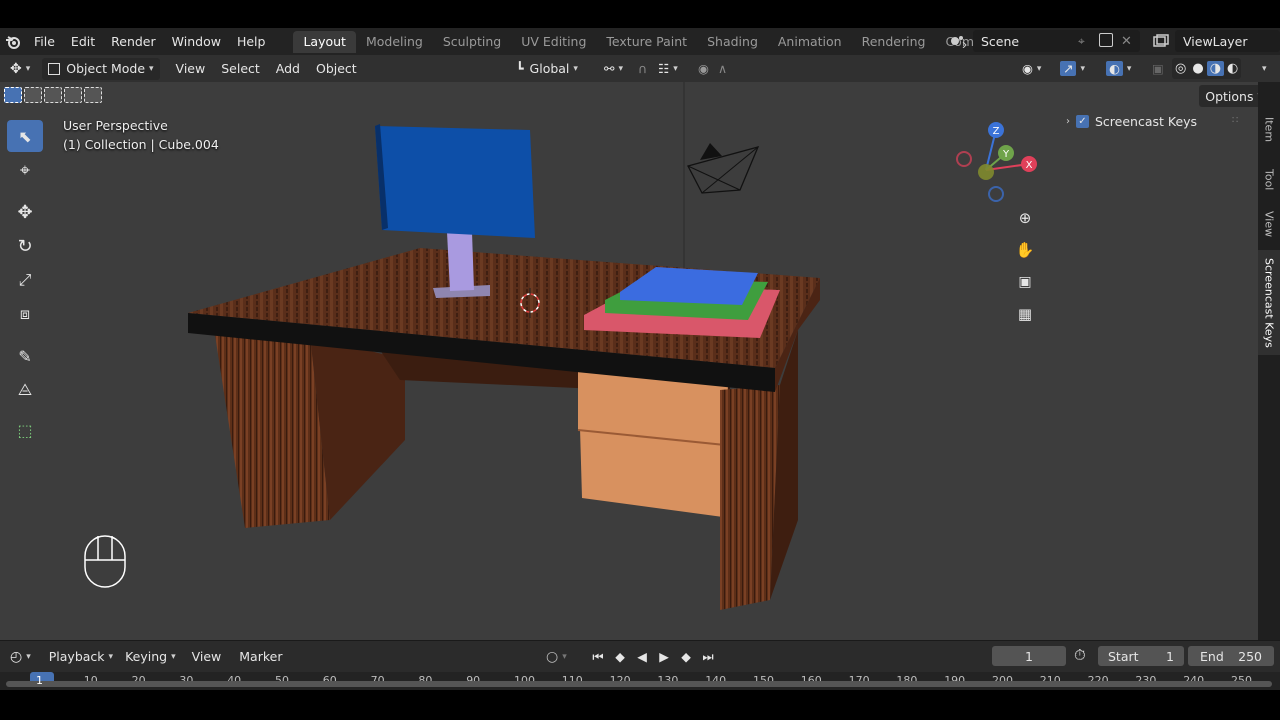  Describe the element at coordinates (646, 42) in the screenshot. I see `tab-texture-paint: Texture Paint` at that location.